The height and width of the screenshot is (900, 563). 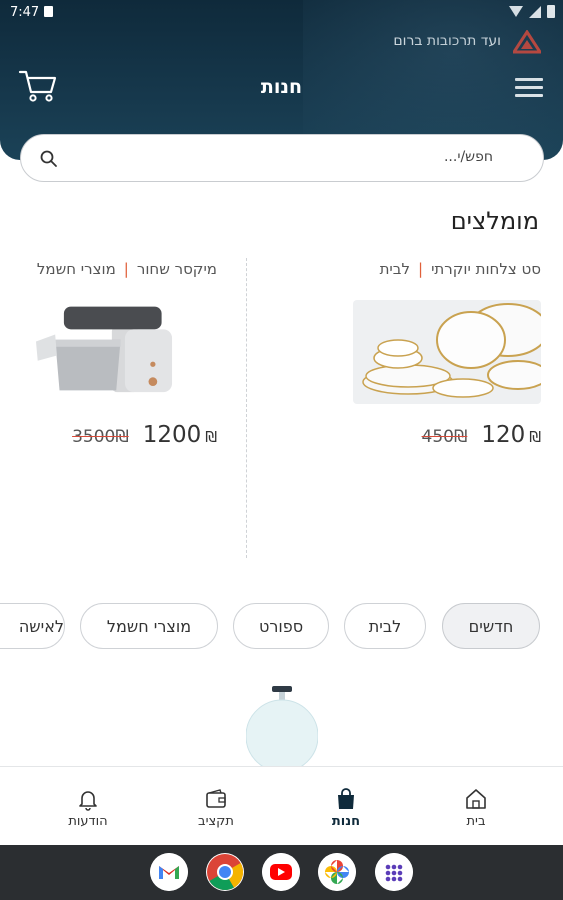 What do you see at coordinates (516, 11) in the screenshot?
I see `wifi-icon` at bounding box center [516, 11].